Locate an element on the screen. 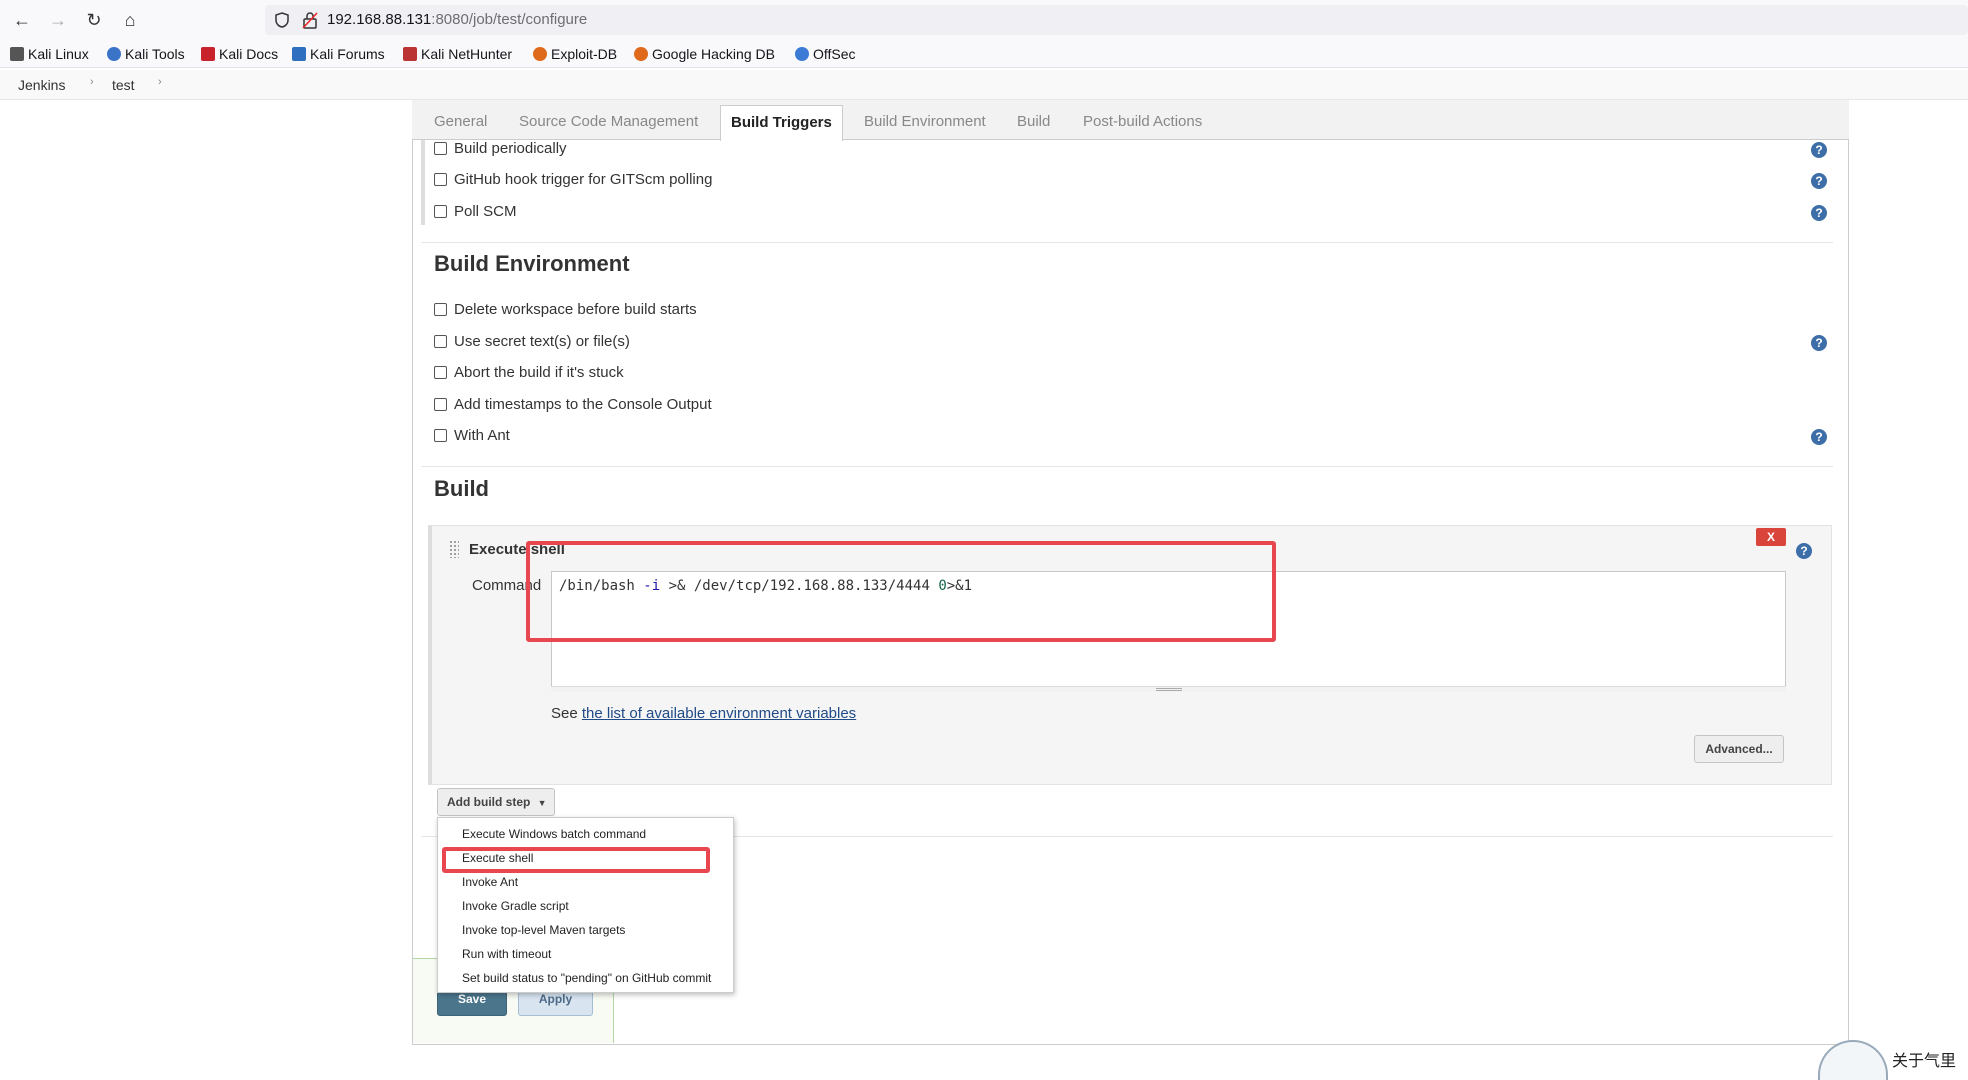 This screenshot has width=1968, height=1080. kali-forums-icon is located at coordinates (299, 54).